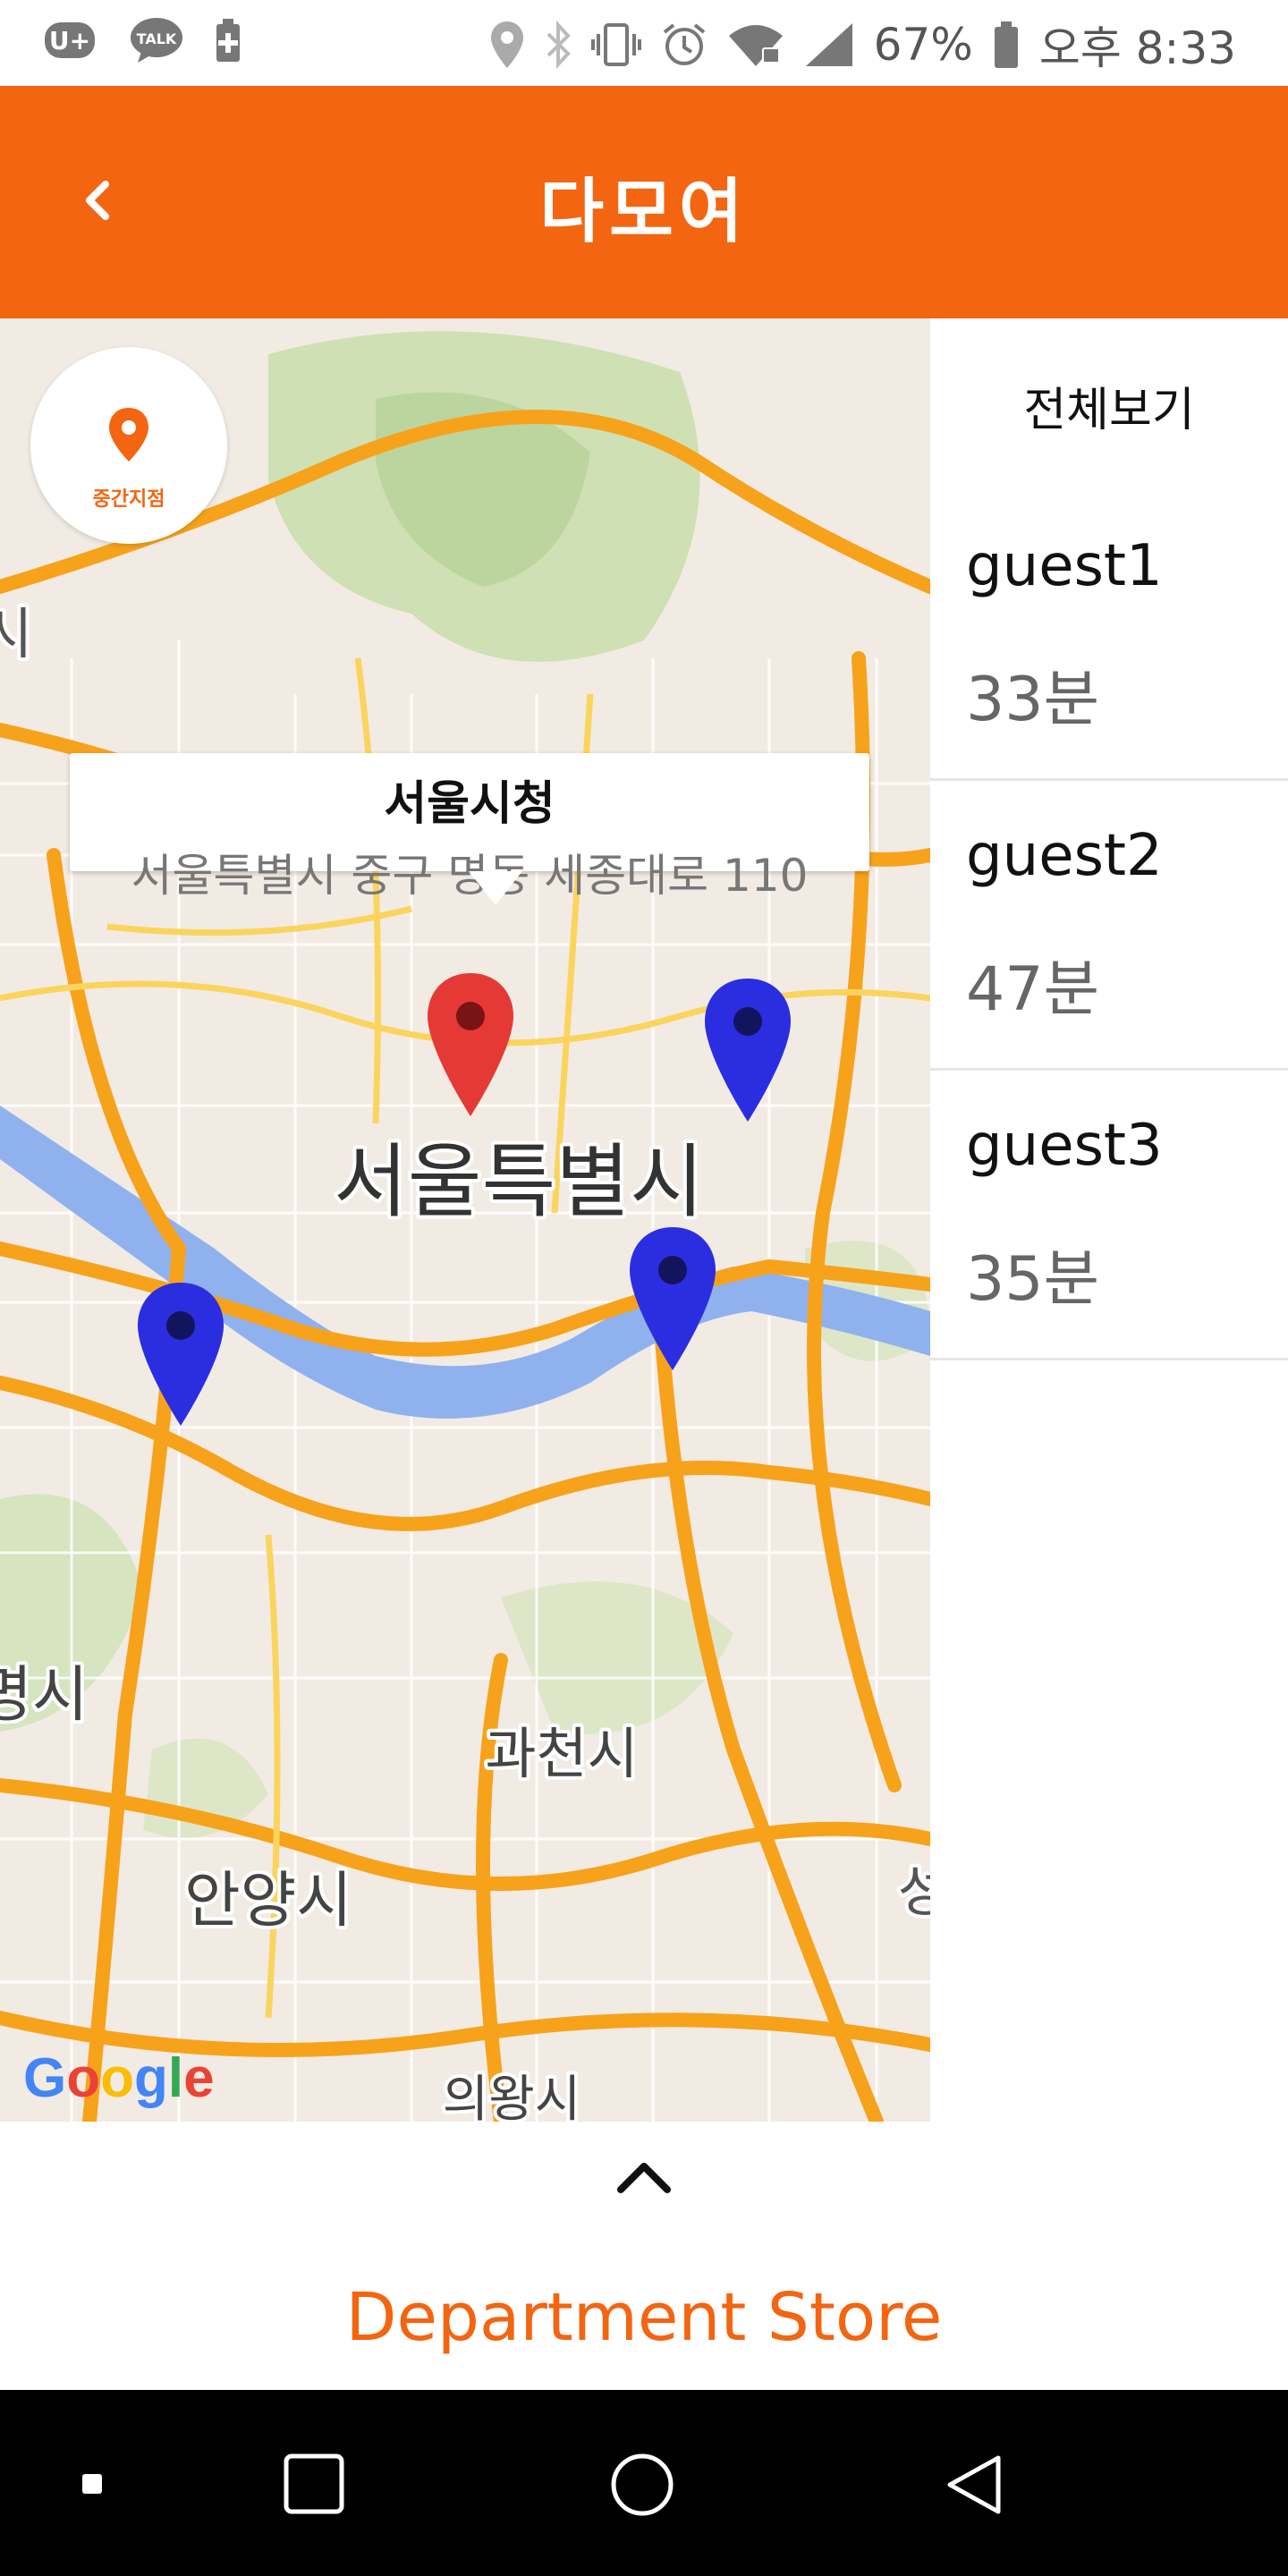 This screenshot has width=1288, height=2576. I want to click on svg-text: U+, so click(69, 40).